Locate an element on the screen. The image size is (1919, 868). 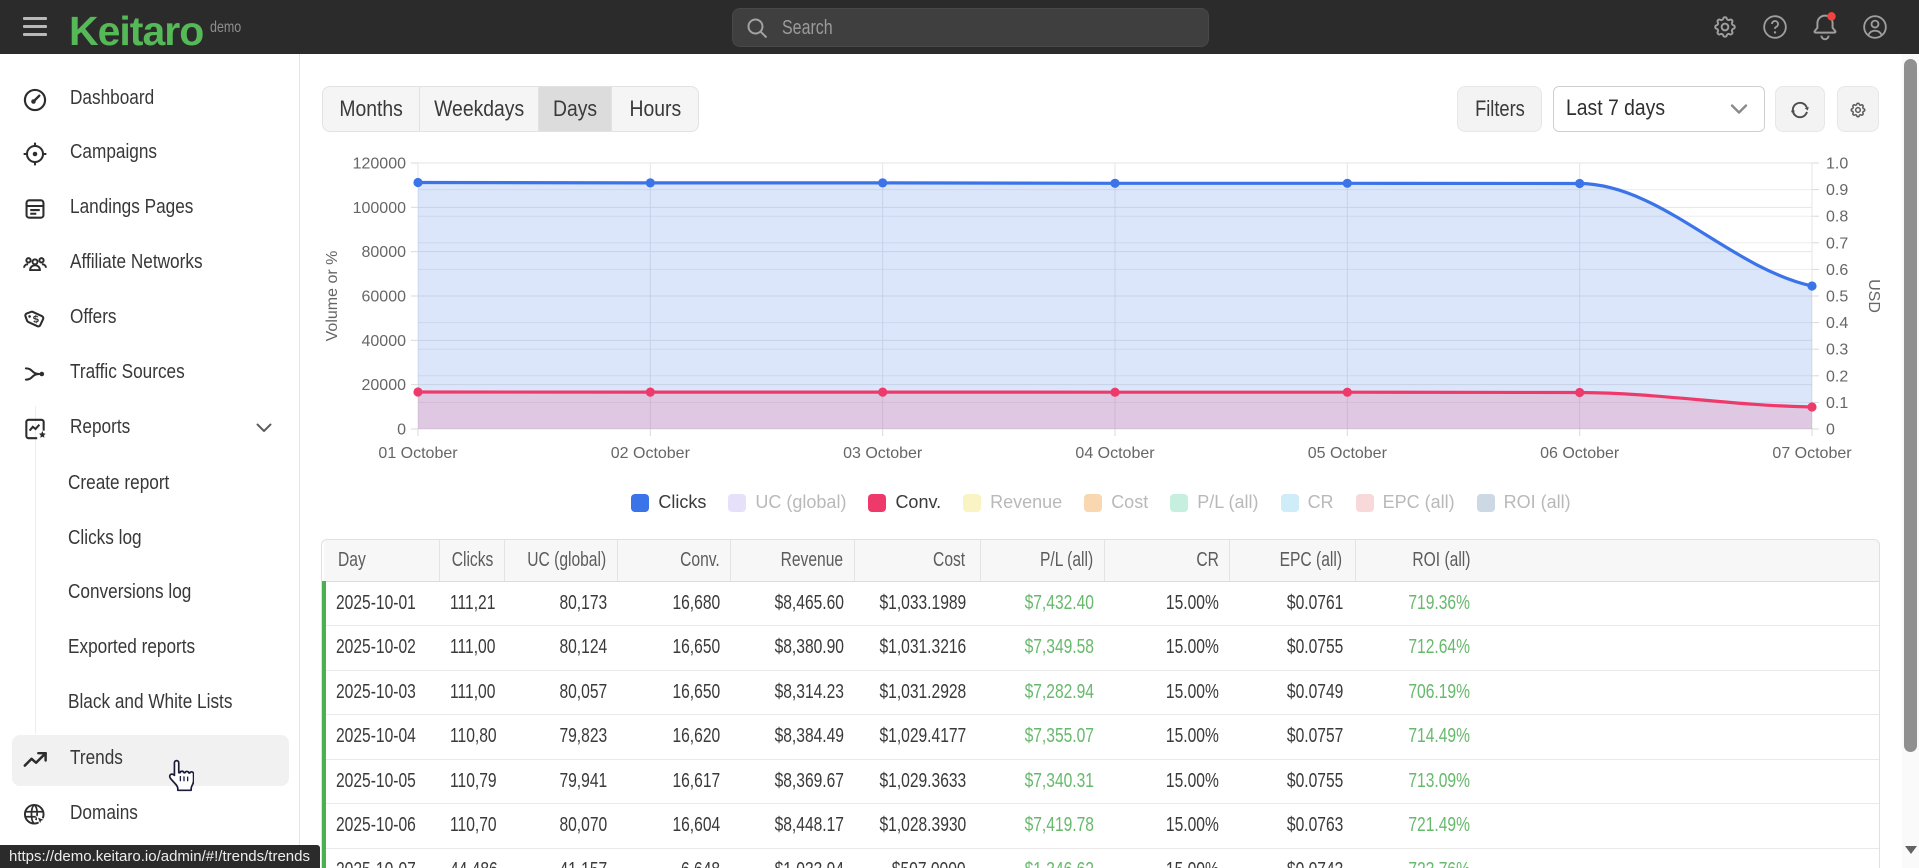
svg-text: 40000 is located at coordinates (384, 341).